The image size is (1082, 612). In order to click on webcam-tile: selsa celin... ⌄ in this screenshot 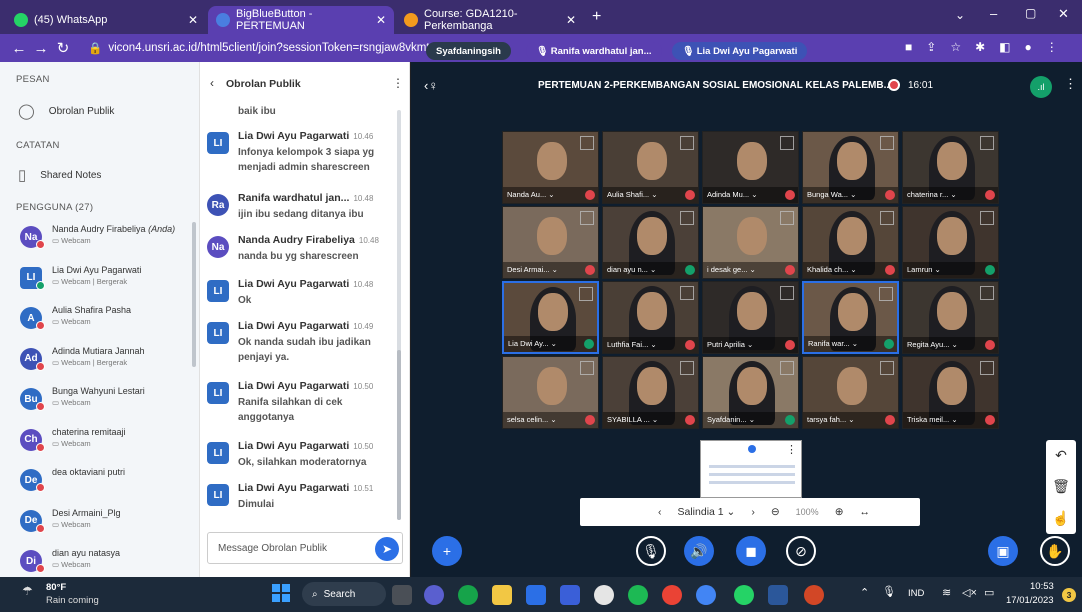, I will do `click(550, 392)`.